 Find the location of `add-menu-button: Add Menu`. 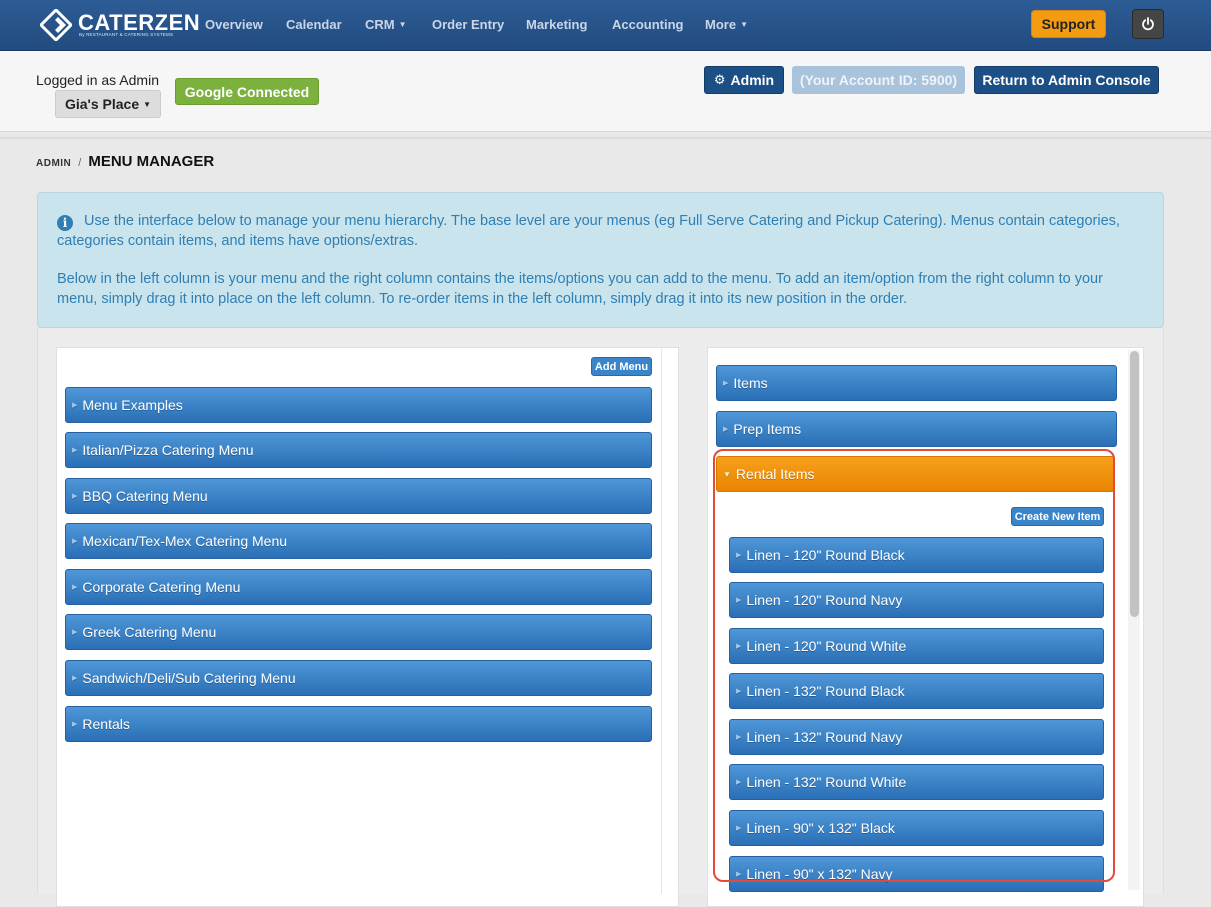

add-menu-button: Add Menu is located at coordinates (621, 366).